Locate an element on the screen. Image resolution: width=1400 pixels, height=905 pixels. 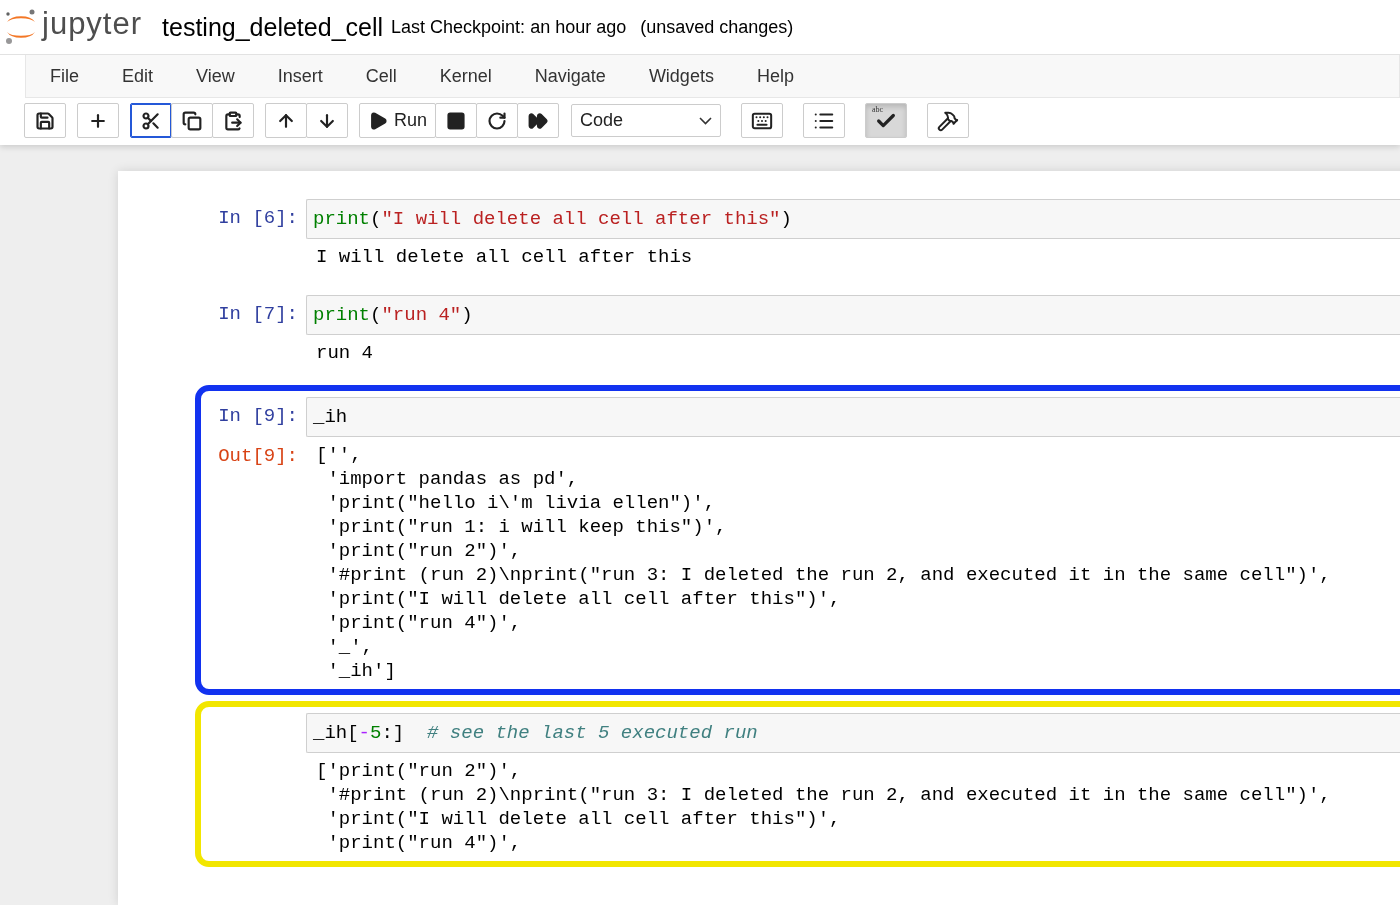
restart-button is located at coordinates (497, 120).